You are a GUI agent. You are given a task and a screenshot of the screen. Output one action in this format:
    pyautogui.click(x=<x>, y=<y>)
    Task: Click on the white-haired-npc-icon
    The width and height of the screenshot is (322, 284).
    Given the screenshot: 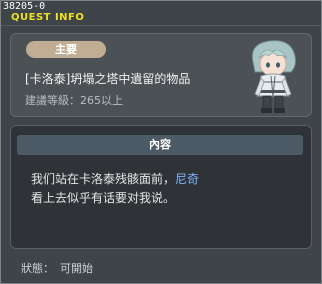 What is the action you would take?
    pyautogui.click(x=273, y=76)
    